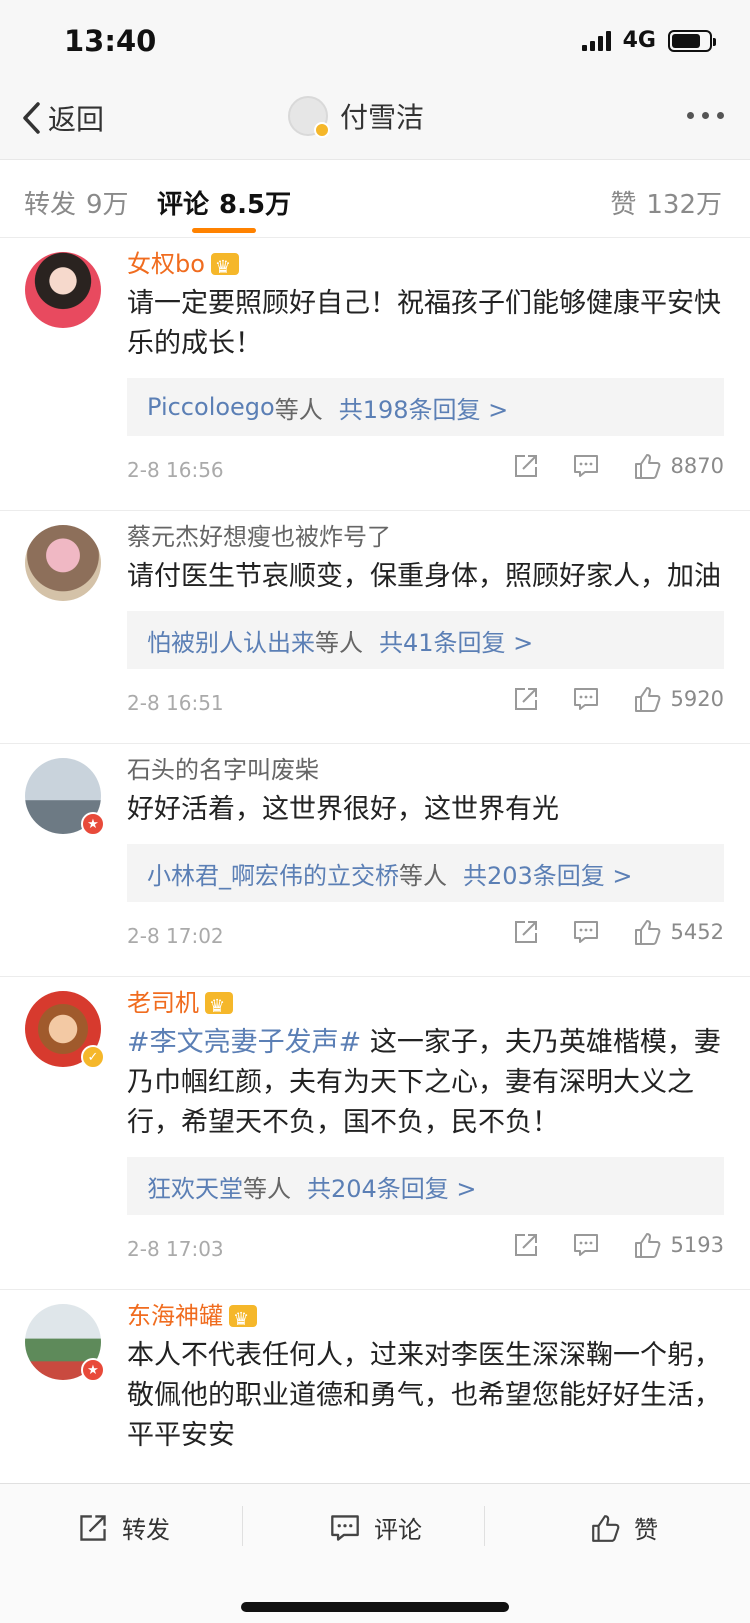 This screenshot has height=1623, width=750. Describe the element at coordinates (705, 115) in the screenshot. I see `more-button` at that location.